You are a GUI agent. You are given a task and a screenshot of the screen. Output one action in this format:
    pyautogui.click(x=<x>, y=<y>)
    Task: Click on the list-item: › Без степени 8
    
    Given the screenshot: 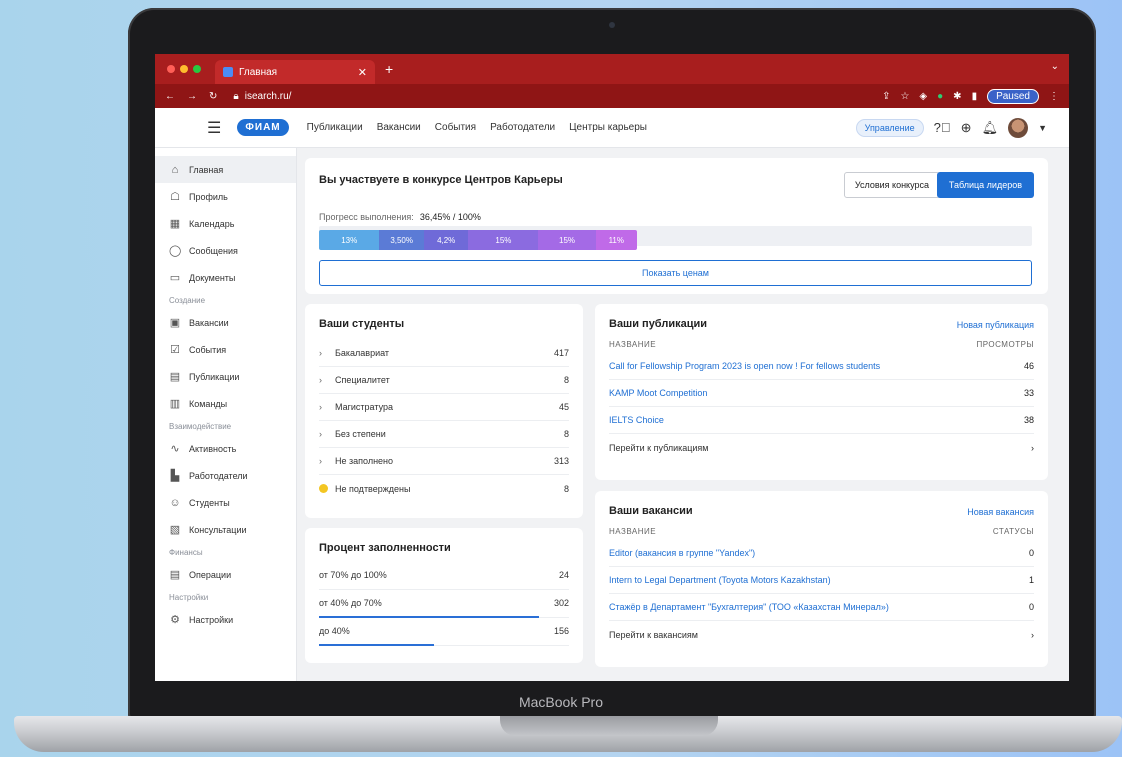 What is the action you would take?
    pyautogui.click(x=444, y=434)
    